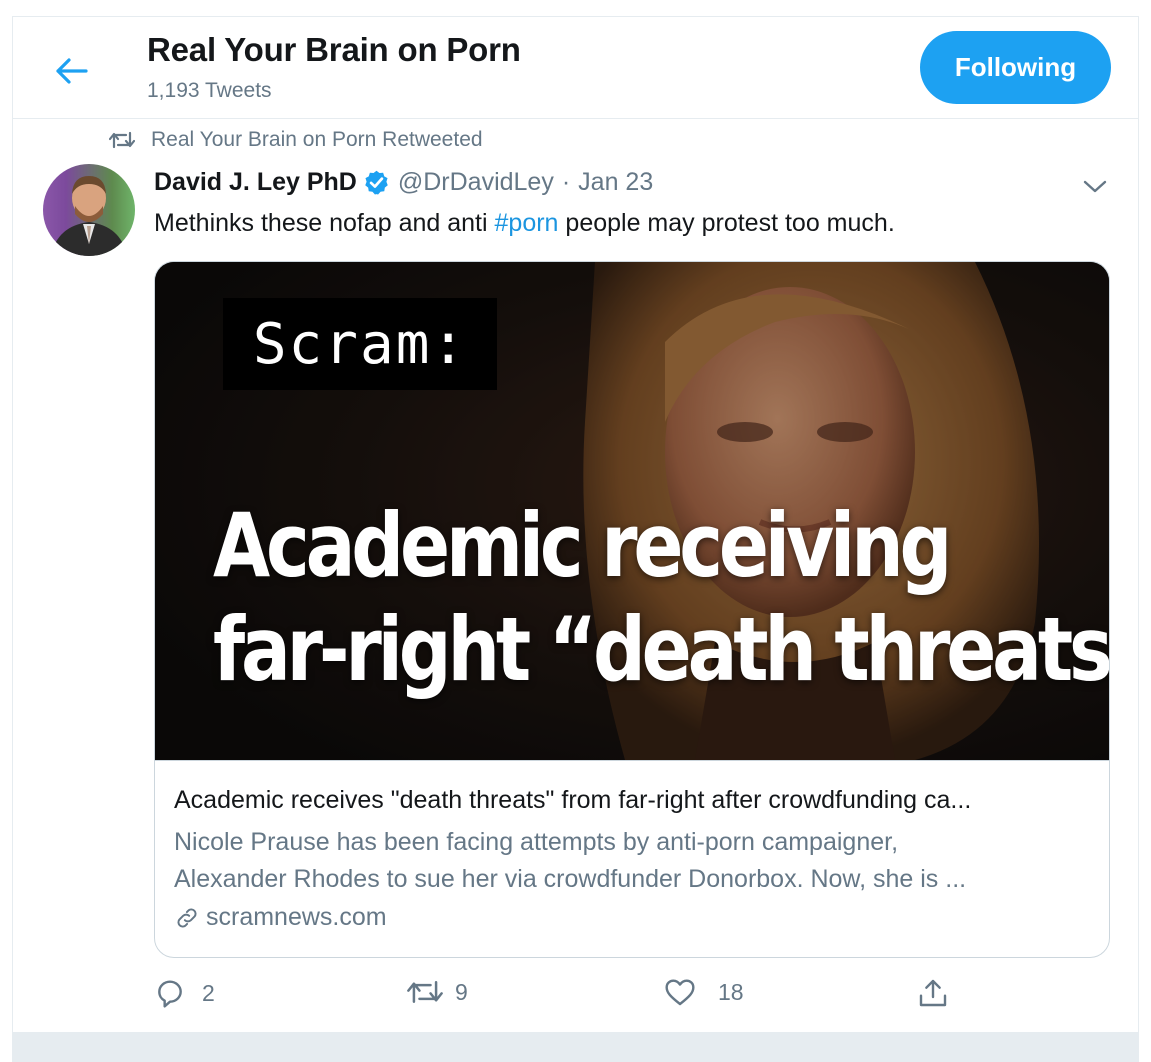 This screenshot has height=1062, width=1151. Describe the element at coordinates (208, 992) in the screenshot. I see `reply-count: 2` at that location.